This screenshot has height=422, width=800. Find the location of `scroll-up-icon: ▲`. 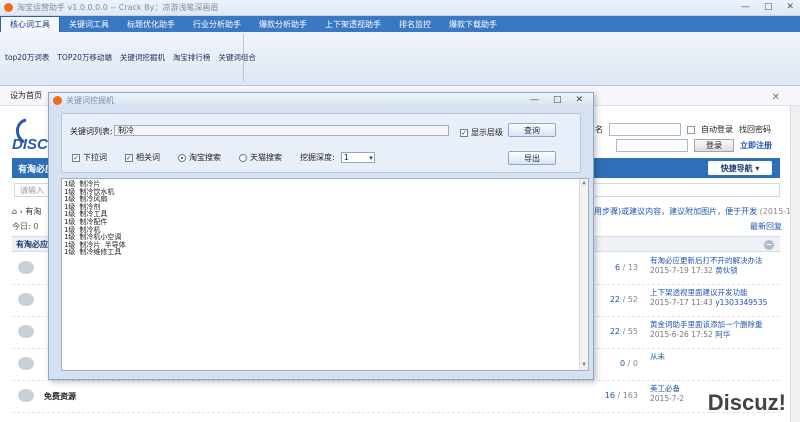

scroll-up-icon: ▲ is located at coordinates (584, 183).